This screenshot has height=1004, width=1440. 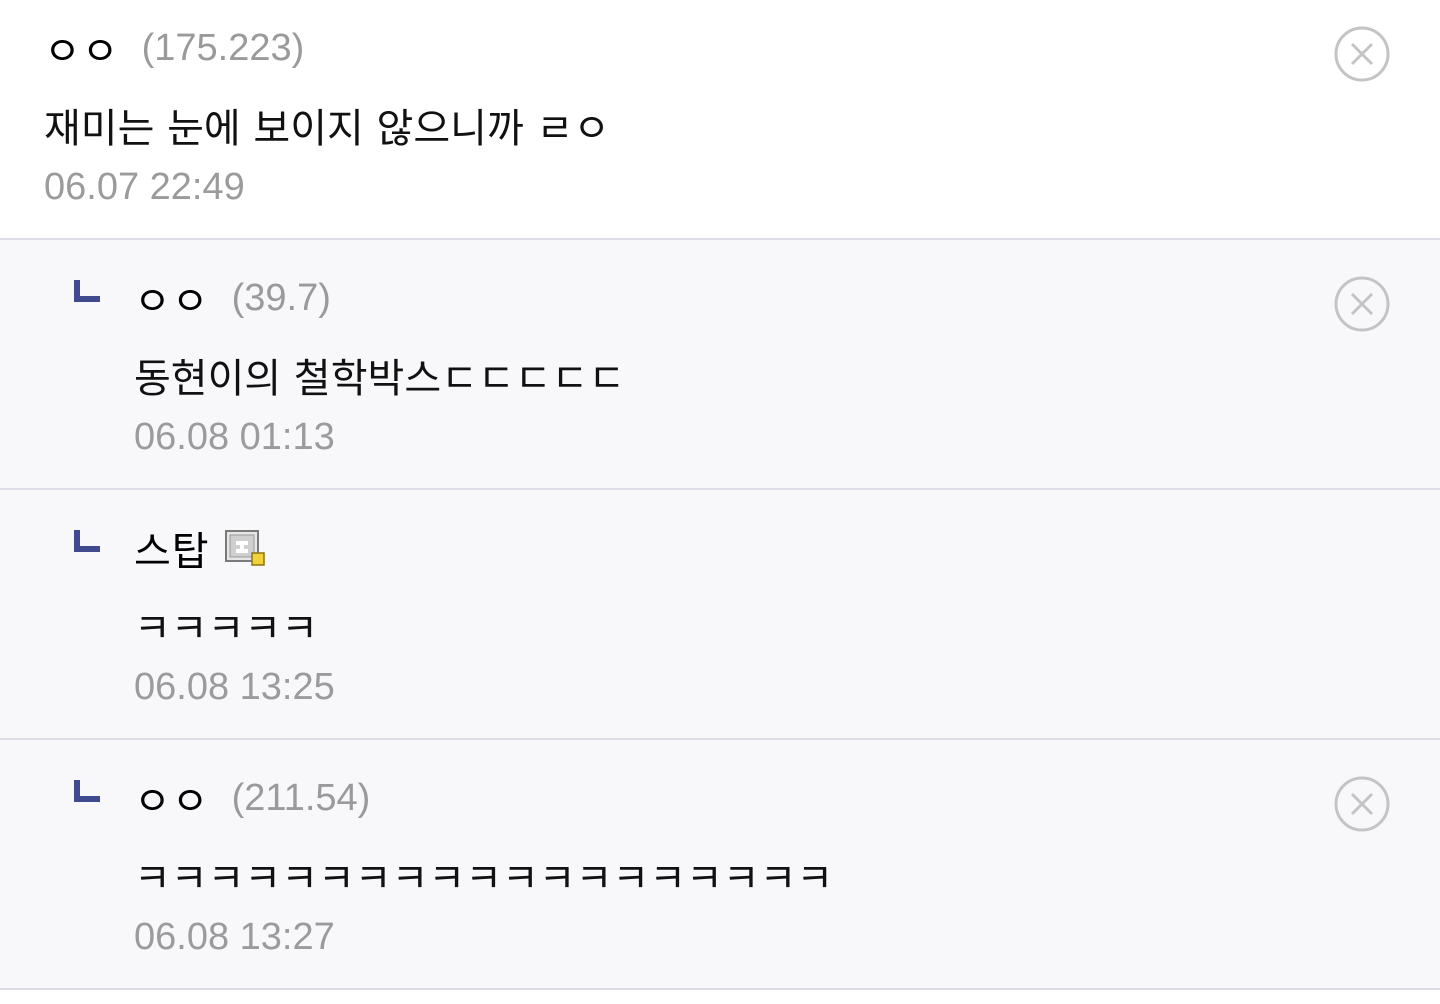 I want to click on comment-author-line: ㅇㅇ (211.54), so click(x=252, y=798).